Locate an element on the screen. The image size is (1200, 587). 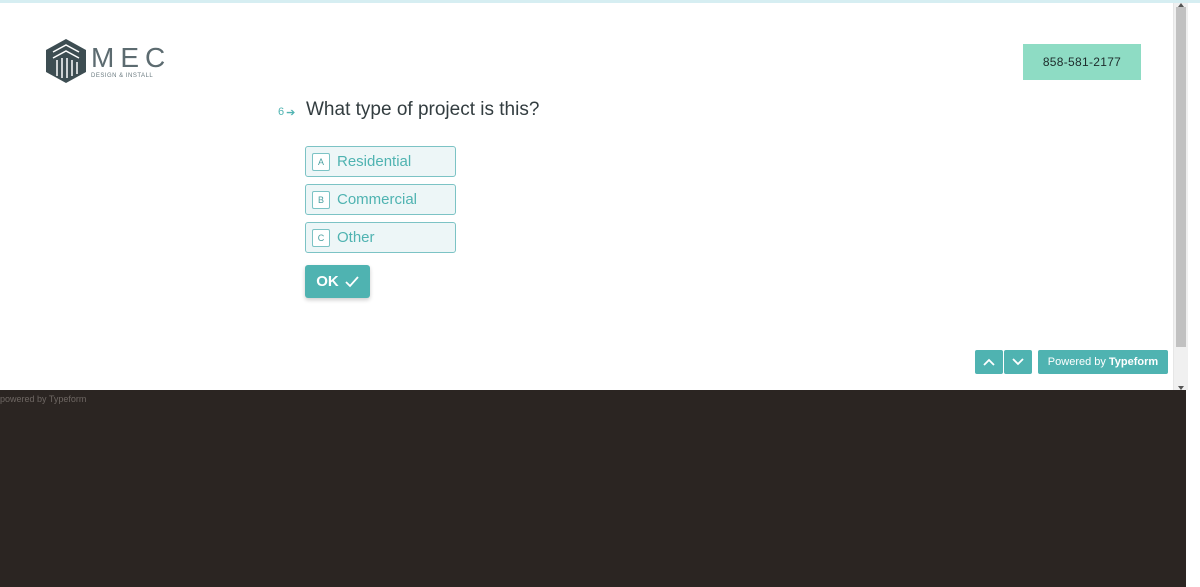
choice-key: C is located at coordinates (321, 237).